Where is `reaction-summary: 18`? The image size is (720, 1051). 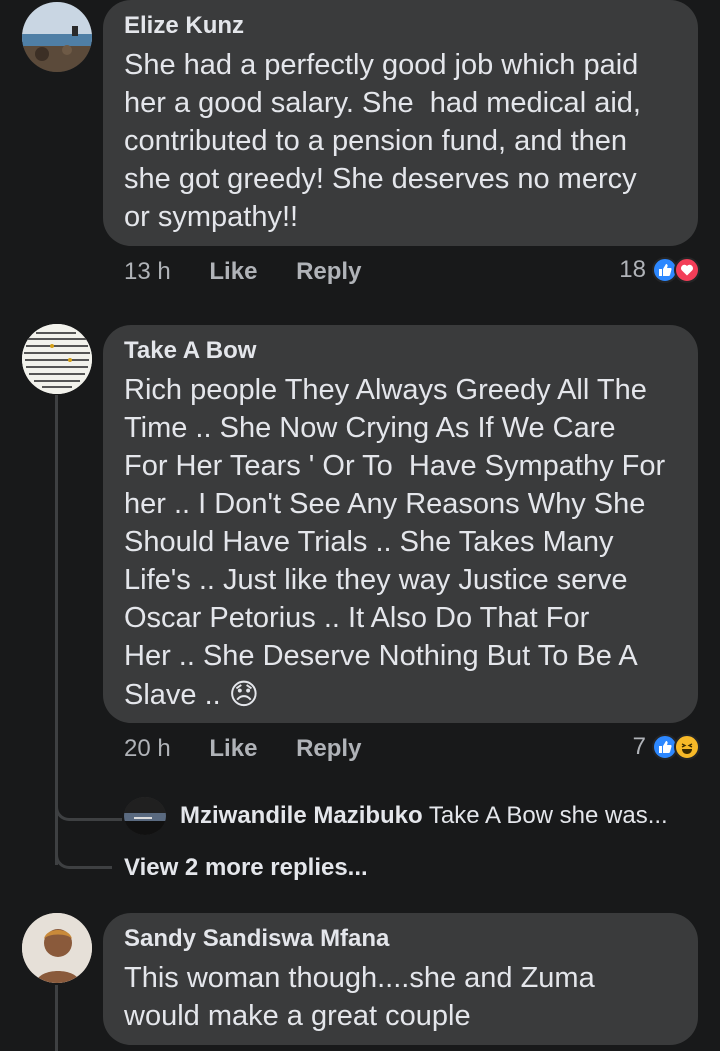
reaction-summary: 18 is located at coordinates (659, 270).